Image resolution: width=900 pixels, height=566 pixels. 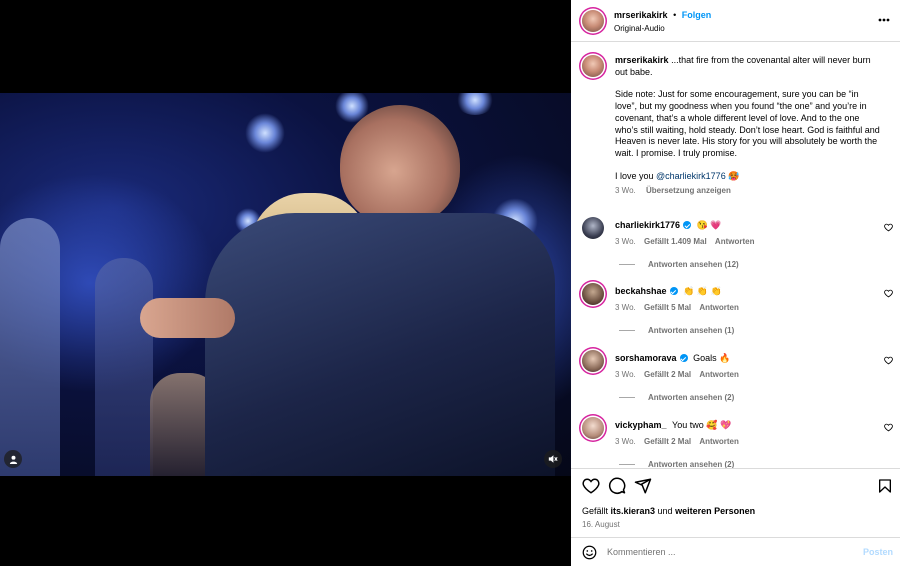 I want to click on caption-username: mrserikakirk, so click(x=642, y=60).